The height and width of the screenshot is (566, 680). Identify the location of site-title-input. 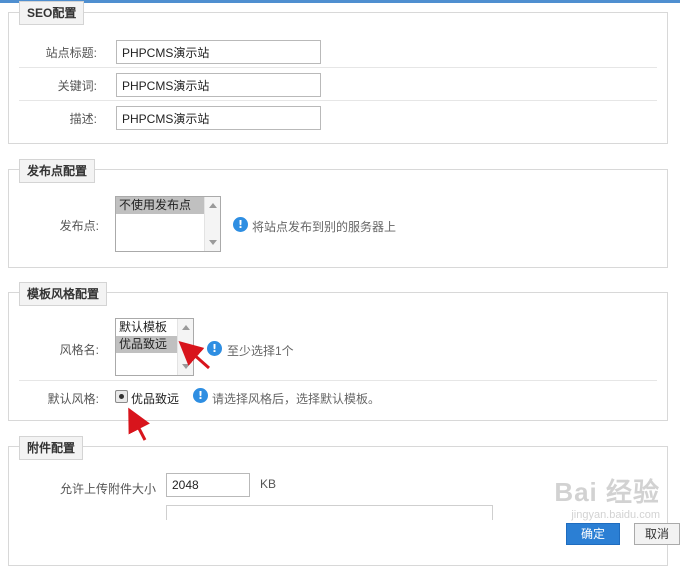
(218, 52).